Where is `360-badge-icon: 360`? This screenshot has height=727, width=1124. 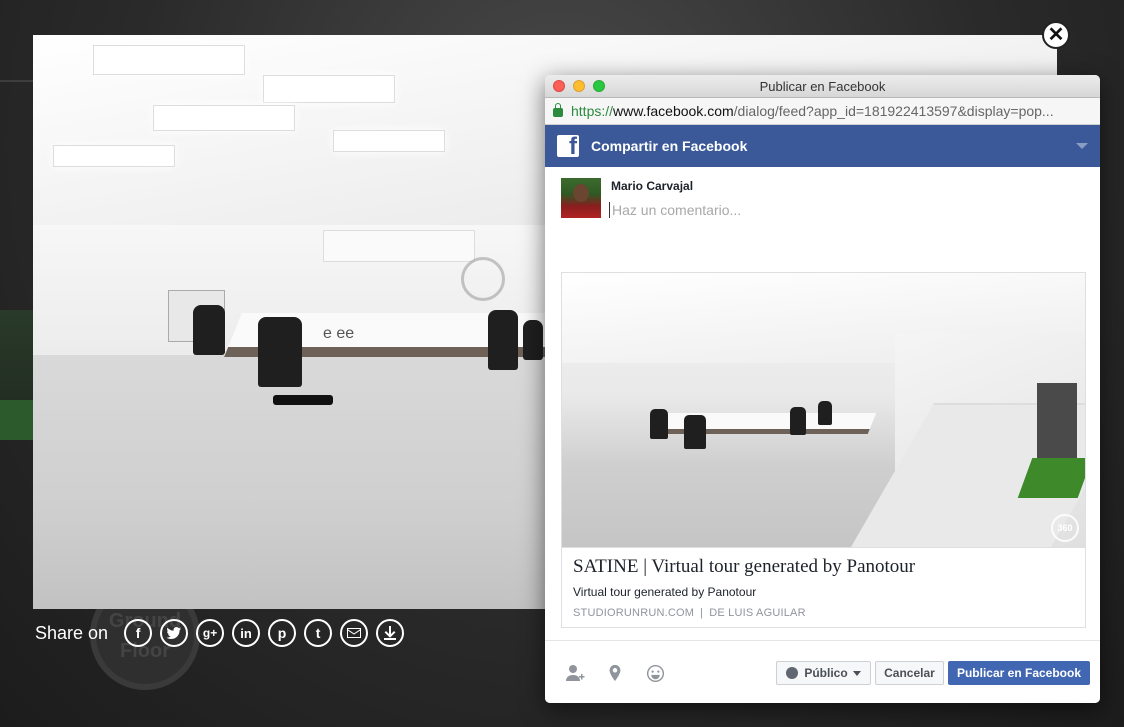 360-badge-icon: 360 is located at coordinates (1065, 528).